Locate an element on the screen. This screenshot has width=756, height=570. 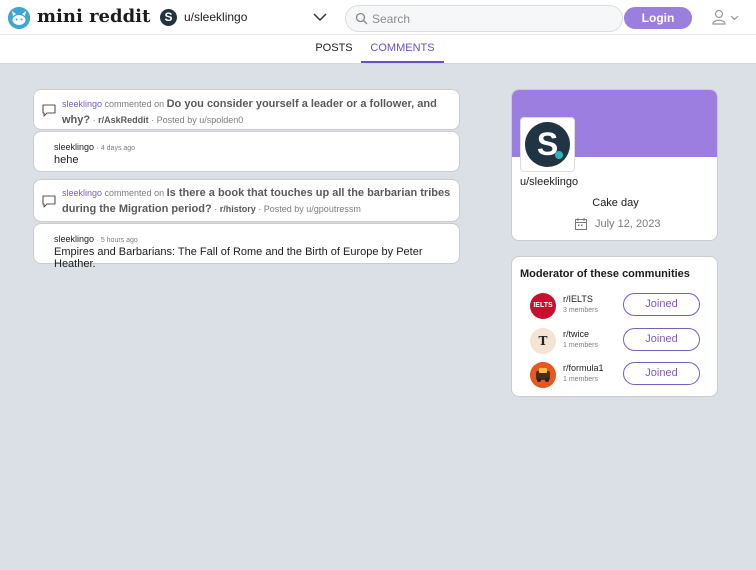
user-avatar-small: S is located at coordinates (168, 17).